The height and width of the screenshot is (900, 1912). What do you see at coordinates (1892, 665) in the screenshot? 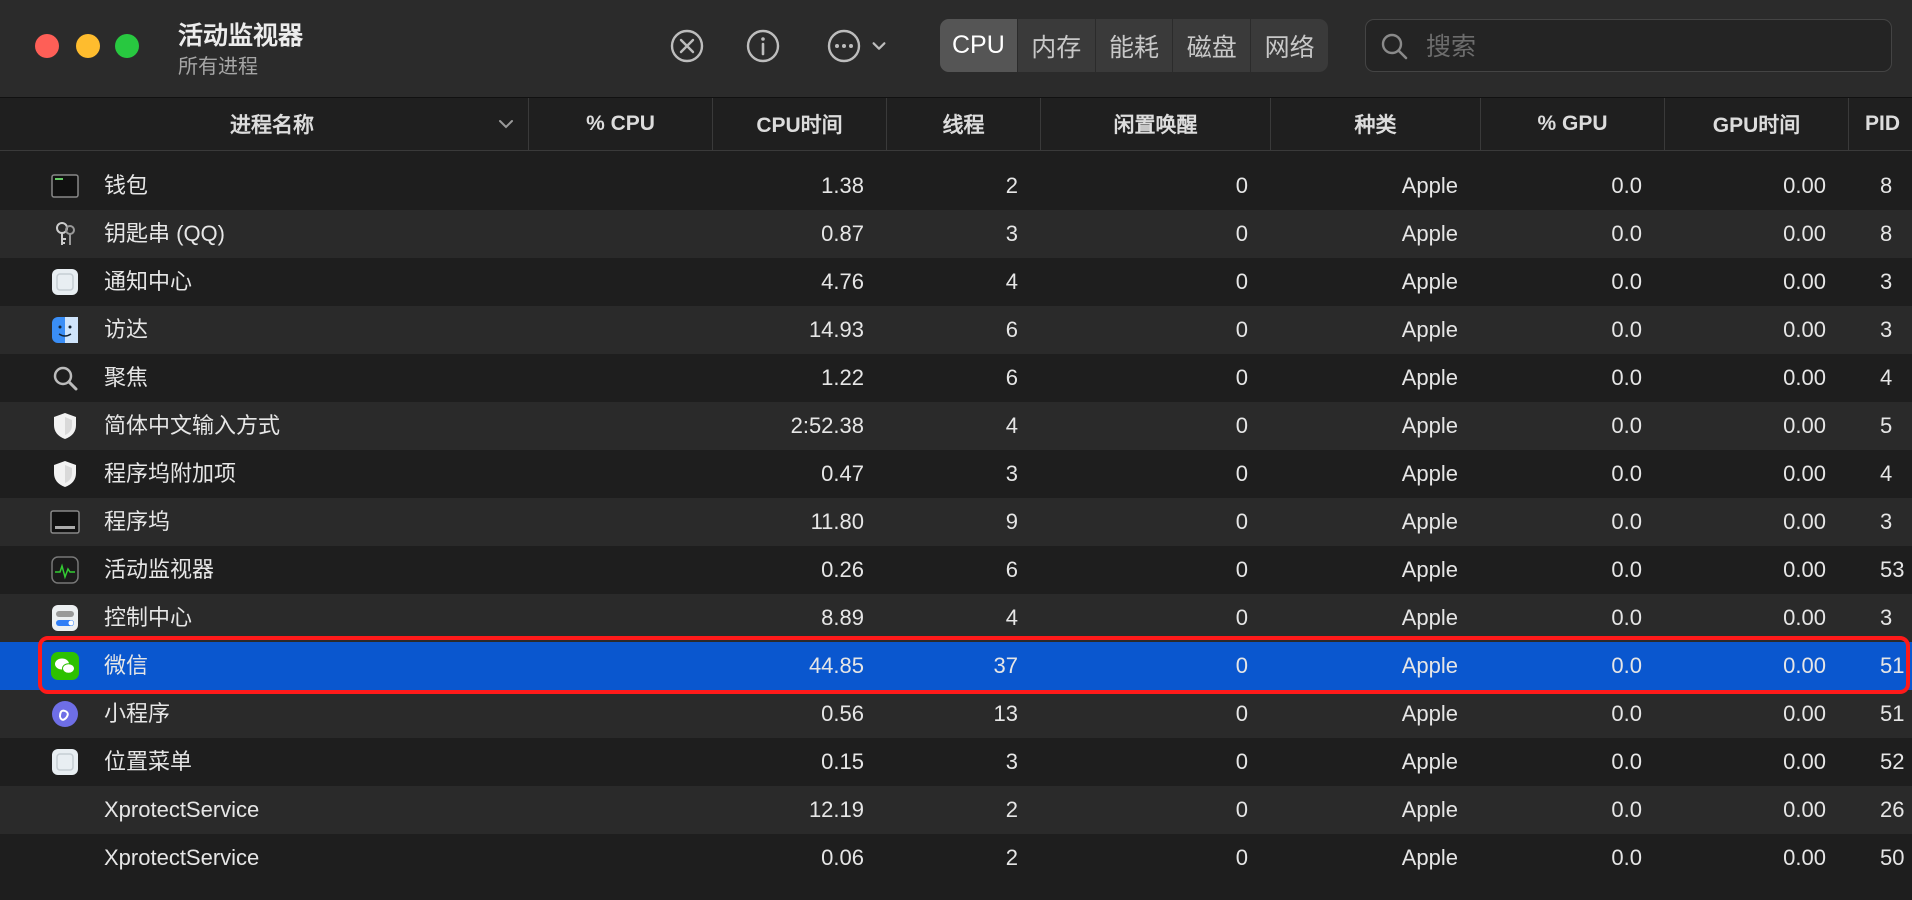
I see `pid-cell: 51` at bounding box center [1892, 665].